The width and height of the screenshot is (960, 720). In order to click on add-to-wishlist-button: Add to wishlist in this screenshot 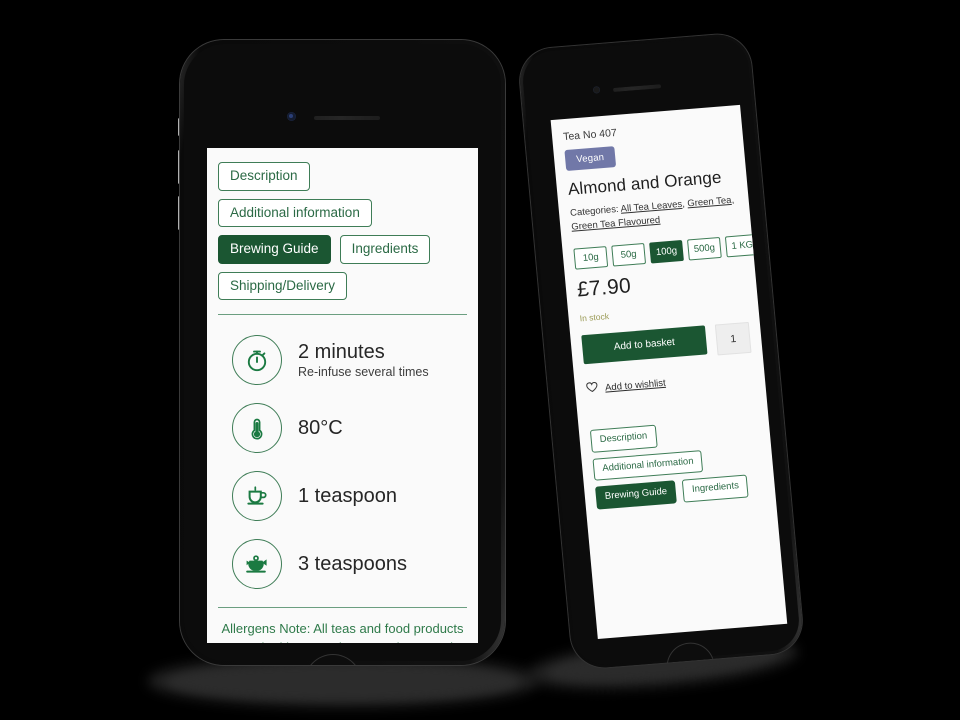, I will do `click(670, 382)`.